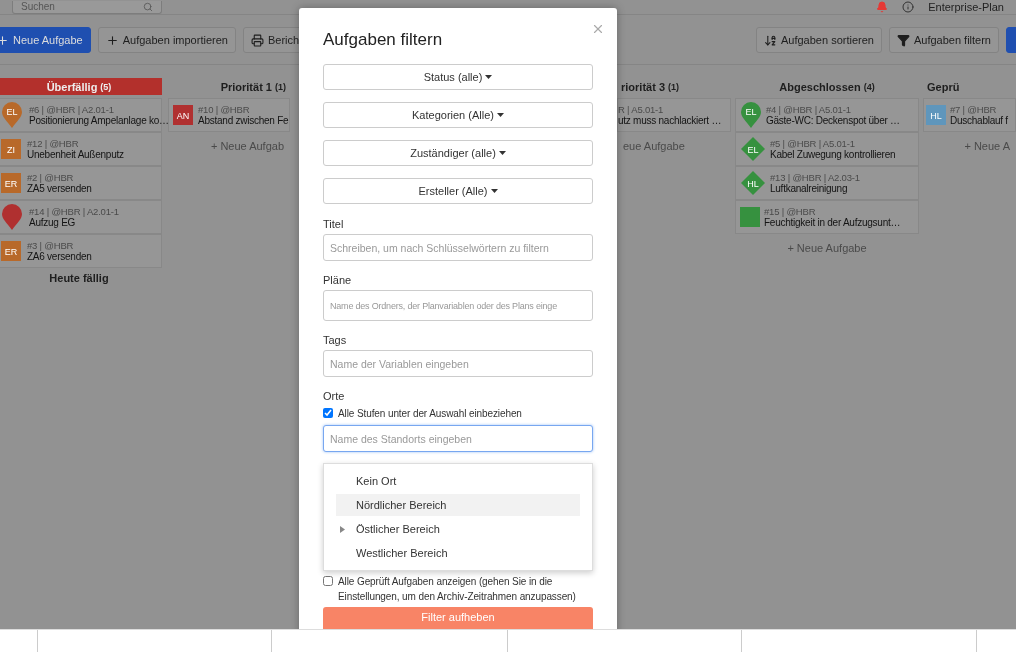 The width and height of the screenshot is (1016, 652). What do you see at coordinates (458, 191) in the screenshot?
I see `filter-dropdown: Ersteller (Alle)` at bounding box center [458, 191].